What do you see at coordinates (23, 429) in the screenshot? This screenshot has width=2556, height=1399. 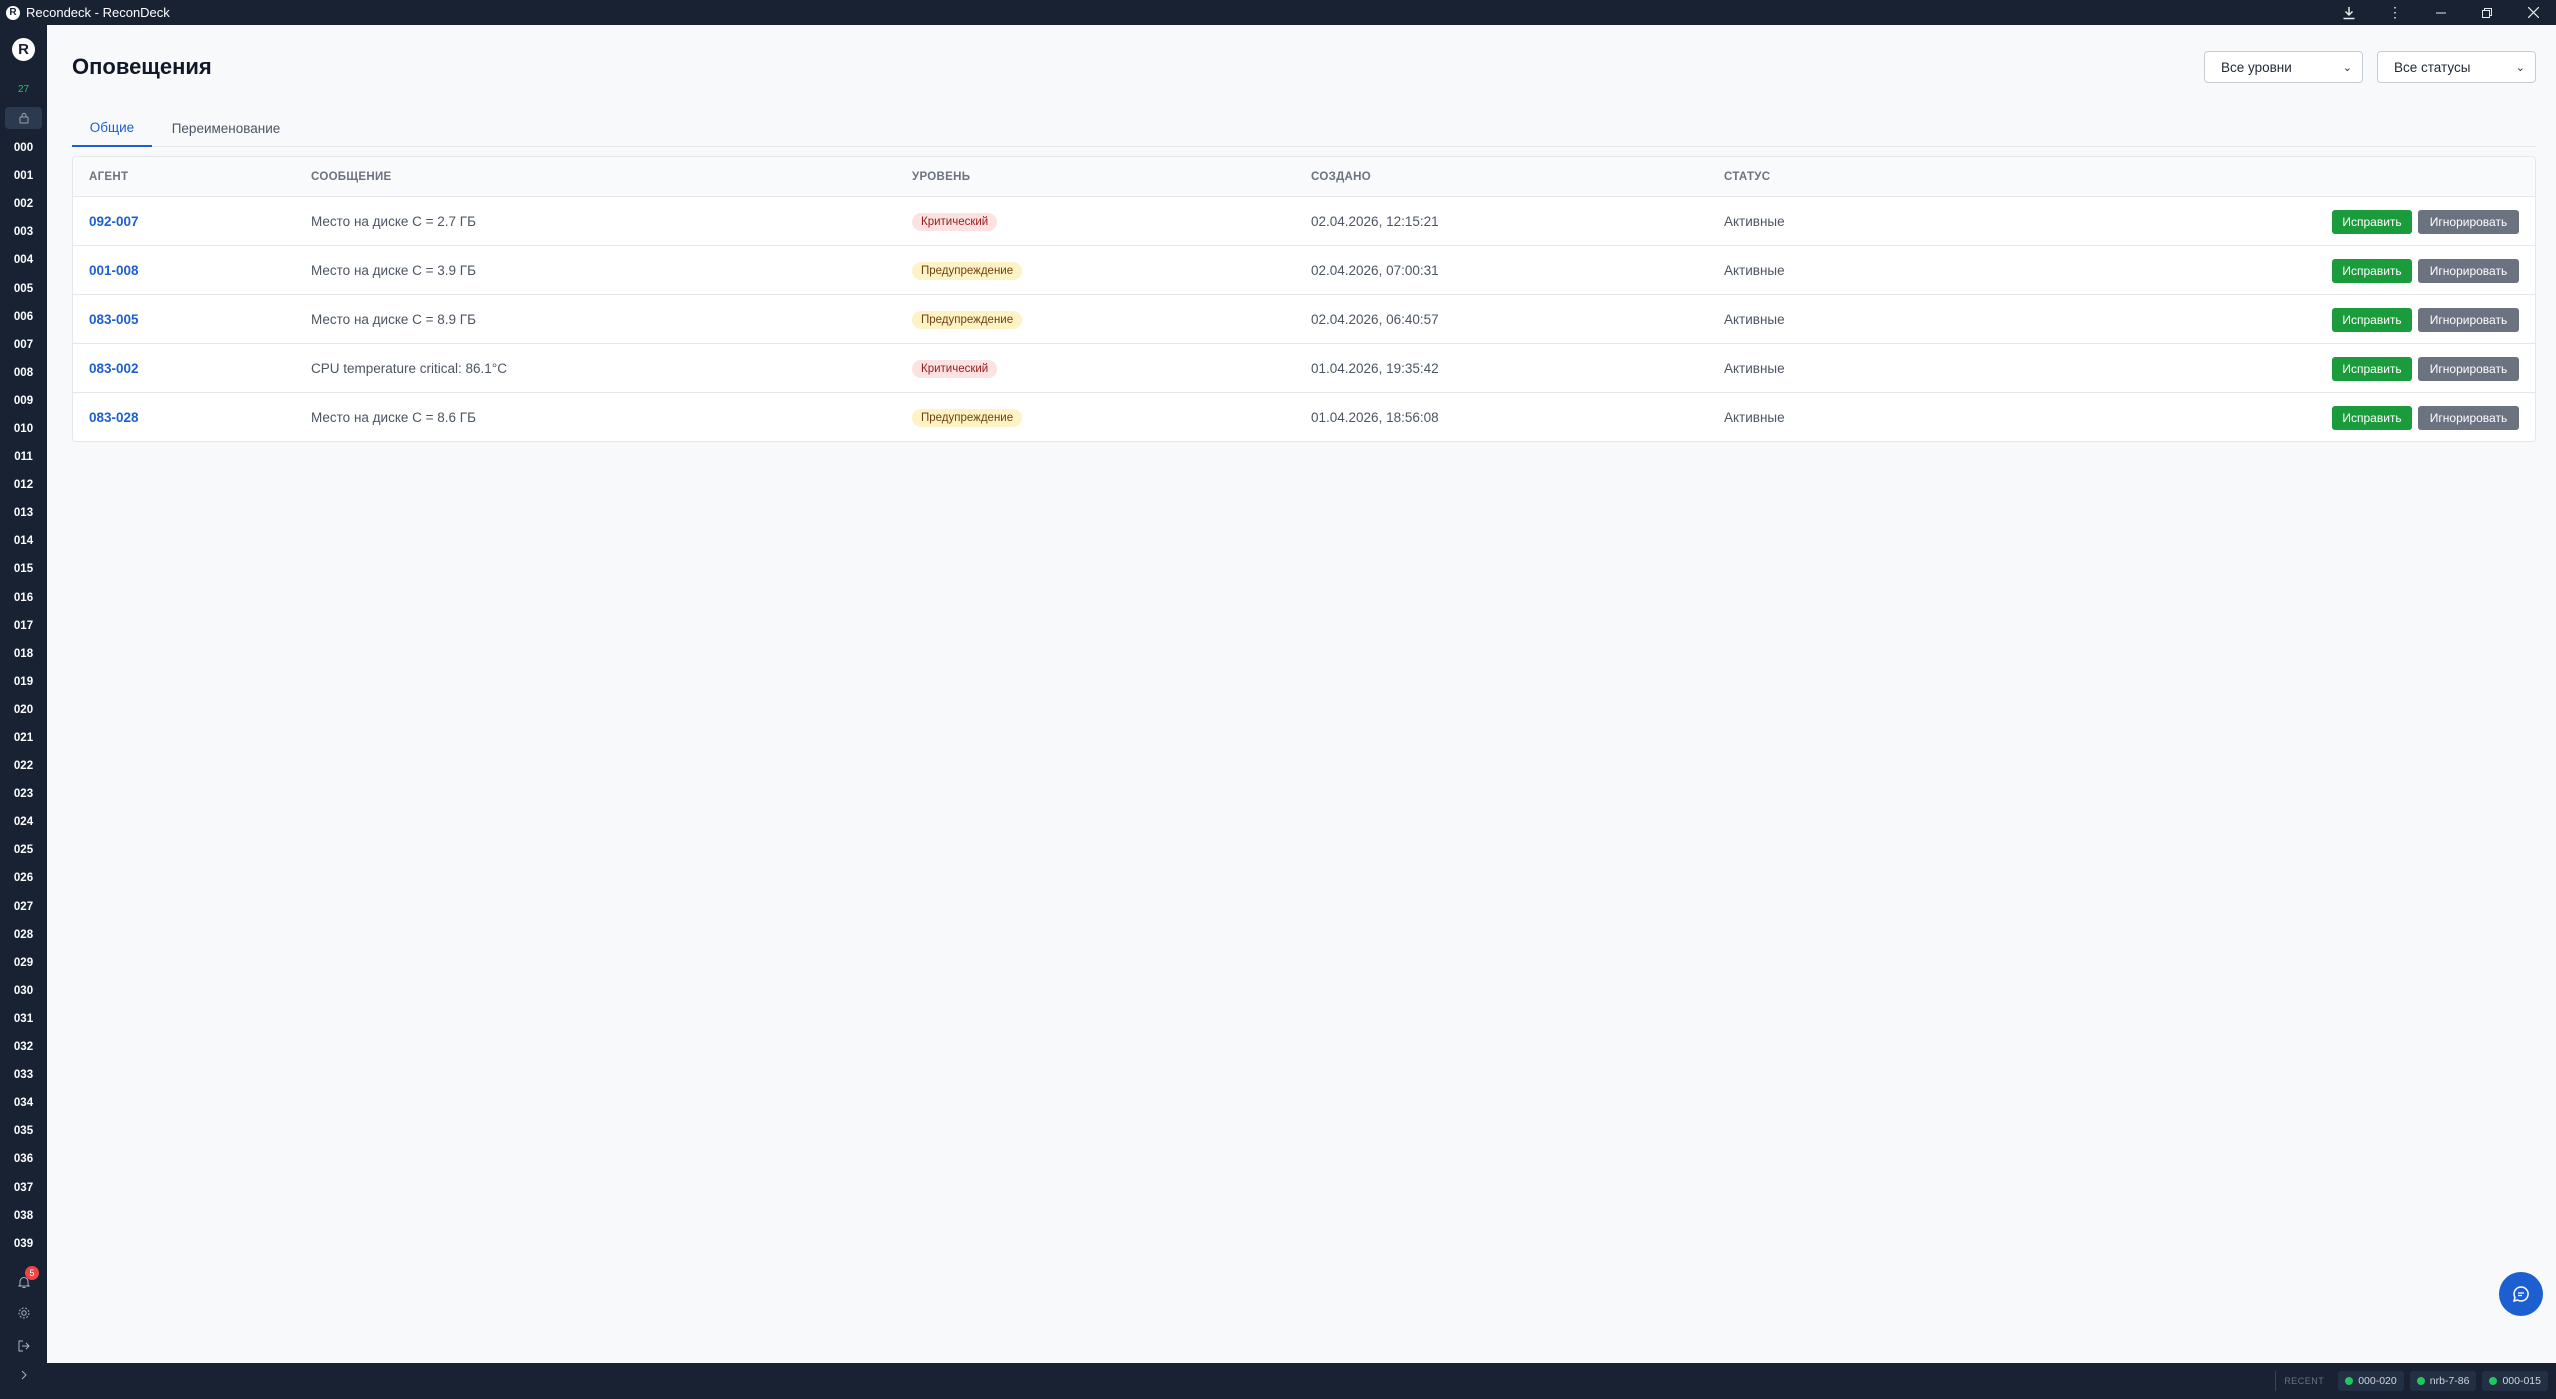 I see `sidebar-agent-item: 010` at bounding box center [23, 429].